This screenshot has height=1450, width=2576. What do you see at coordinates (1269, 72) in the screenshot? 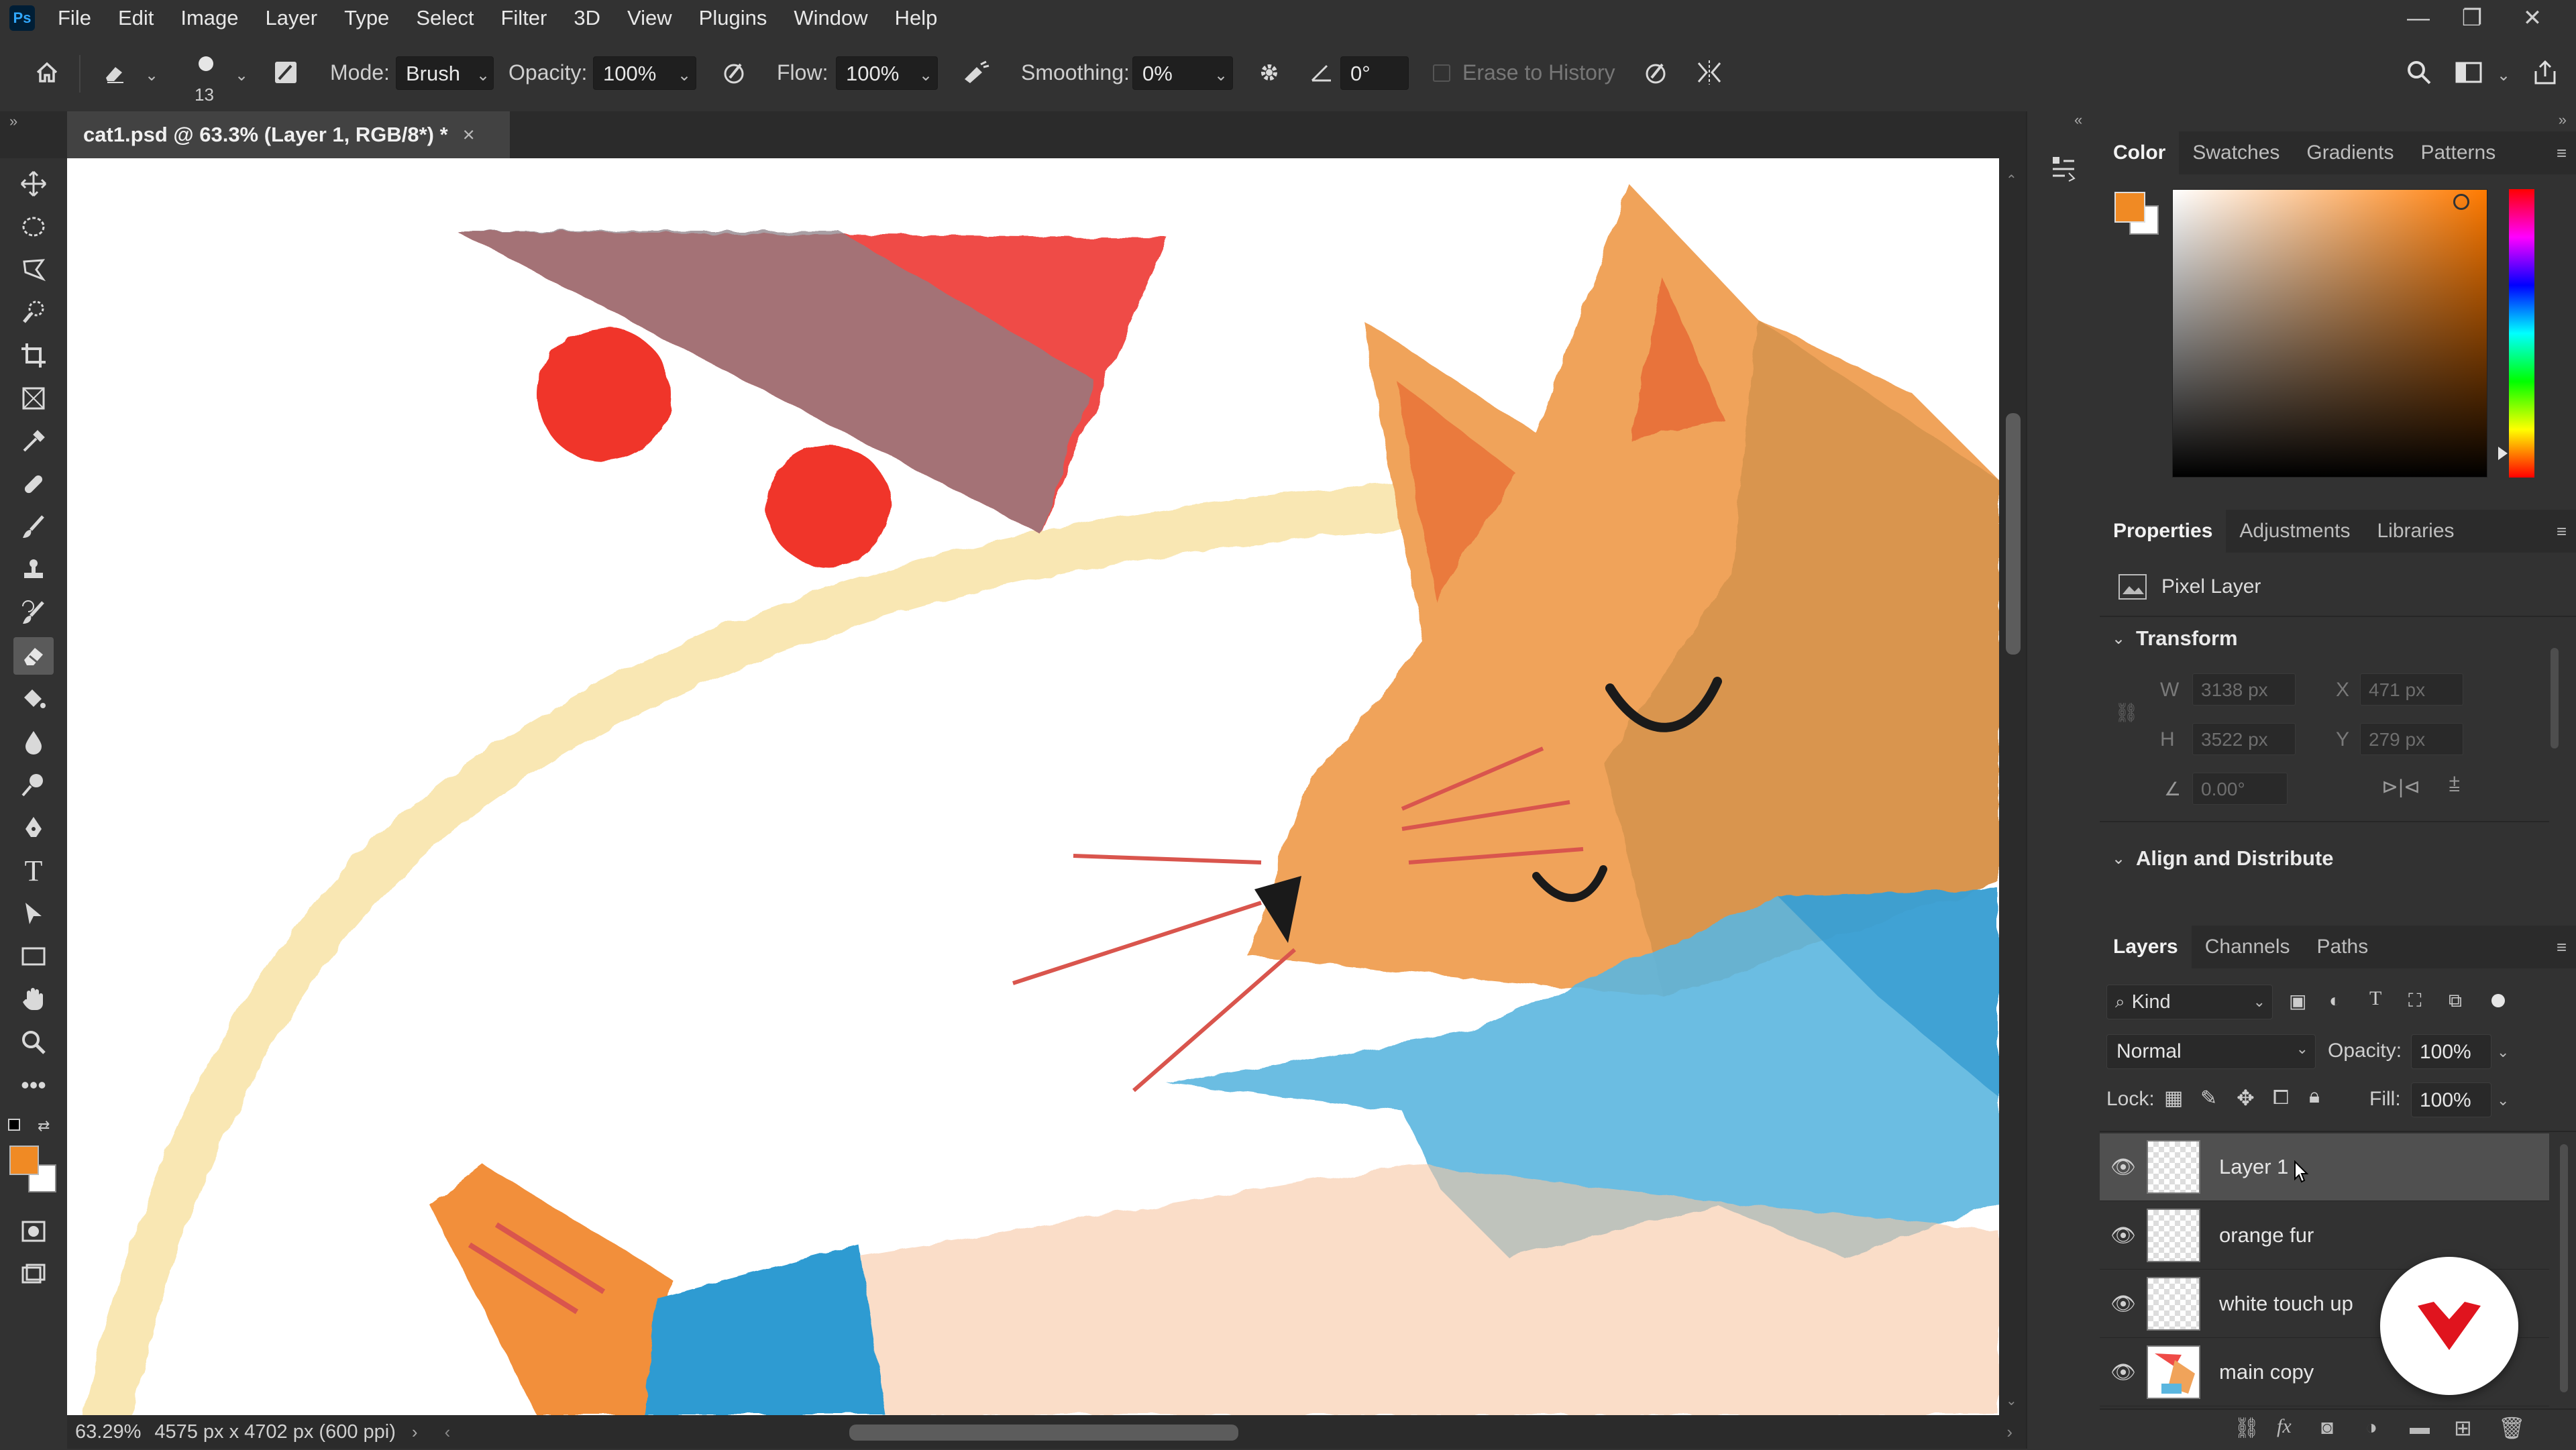
I see `gear-icon` at bounding box center [1269, 72].